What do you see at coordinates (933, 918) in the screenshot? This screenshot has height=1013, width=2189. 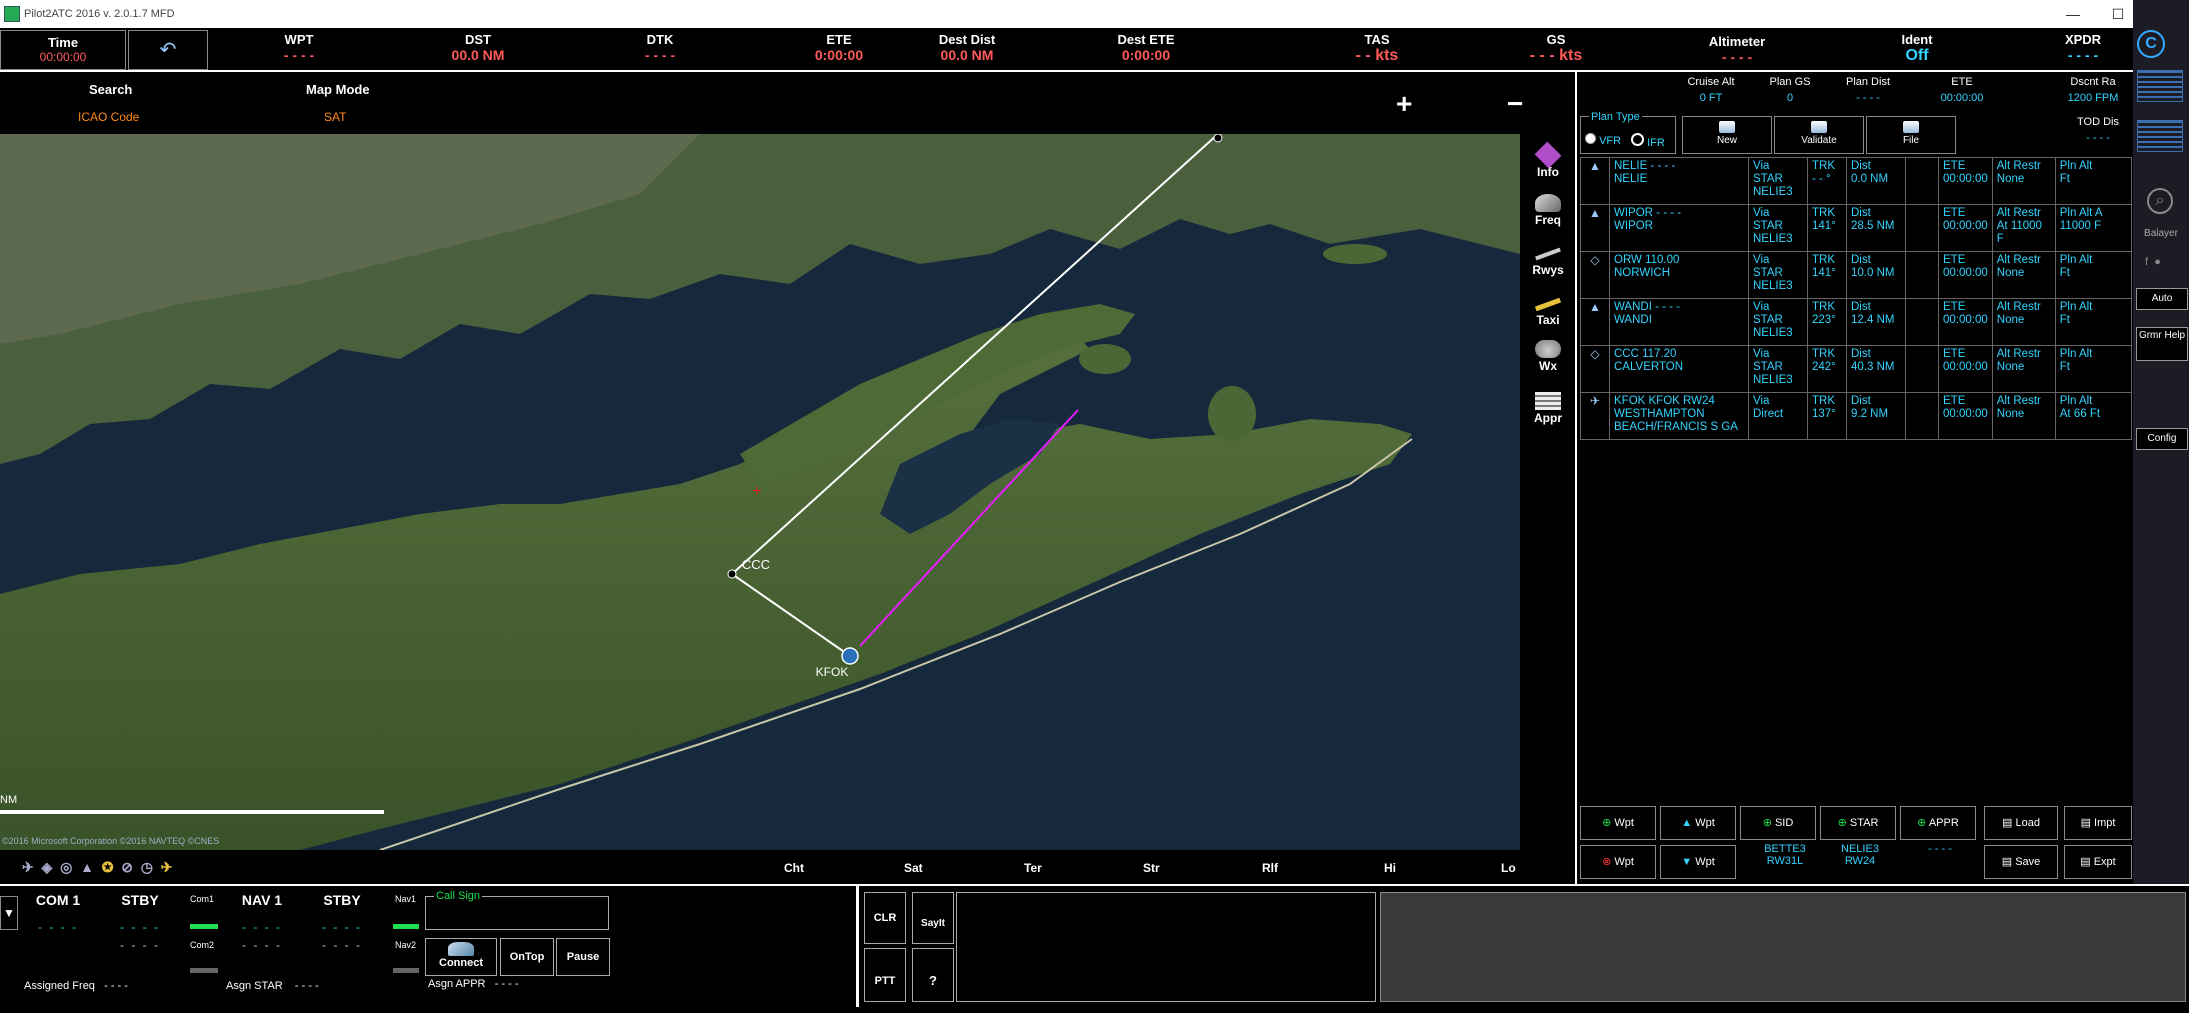 I see `sayit-button: SayIt` at bounding box center [933, 918].